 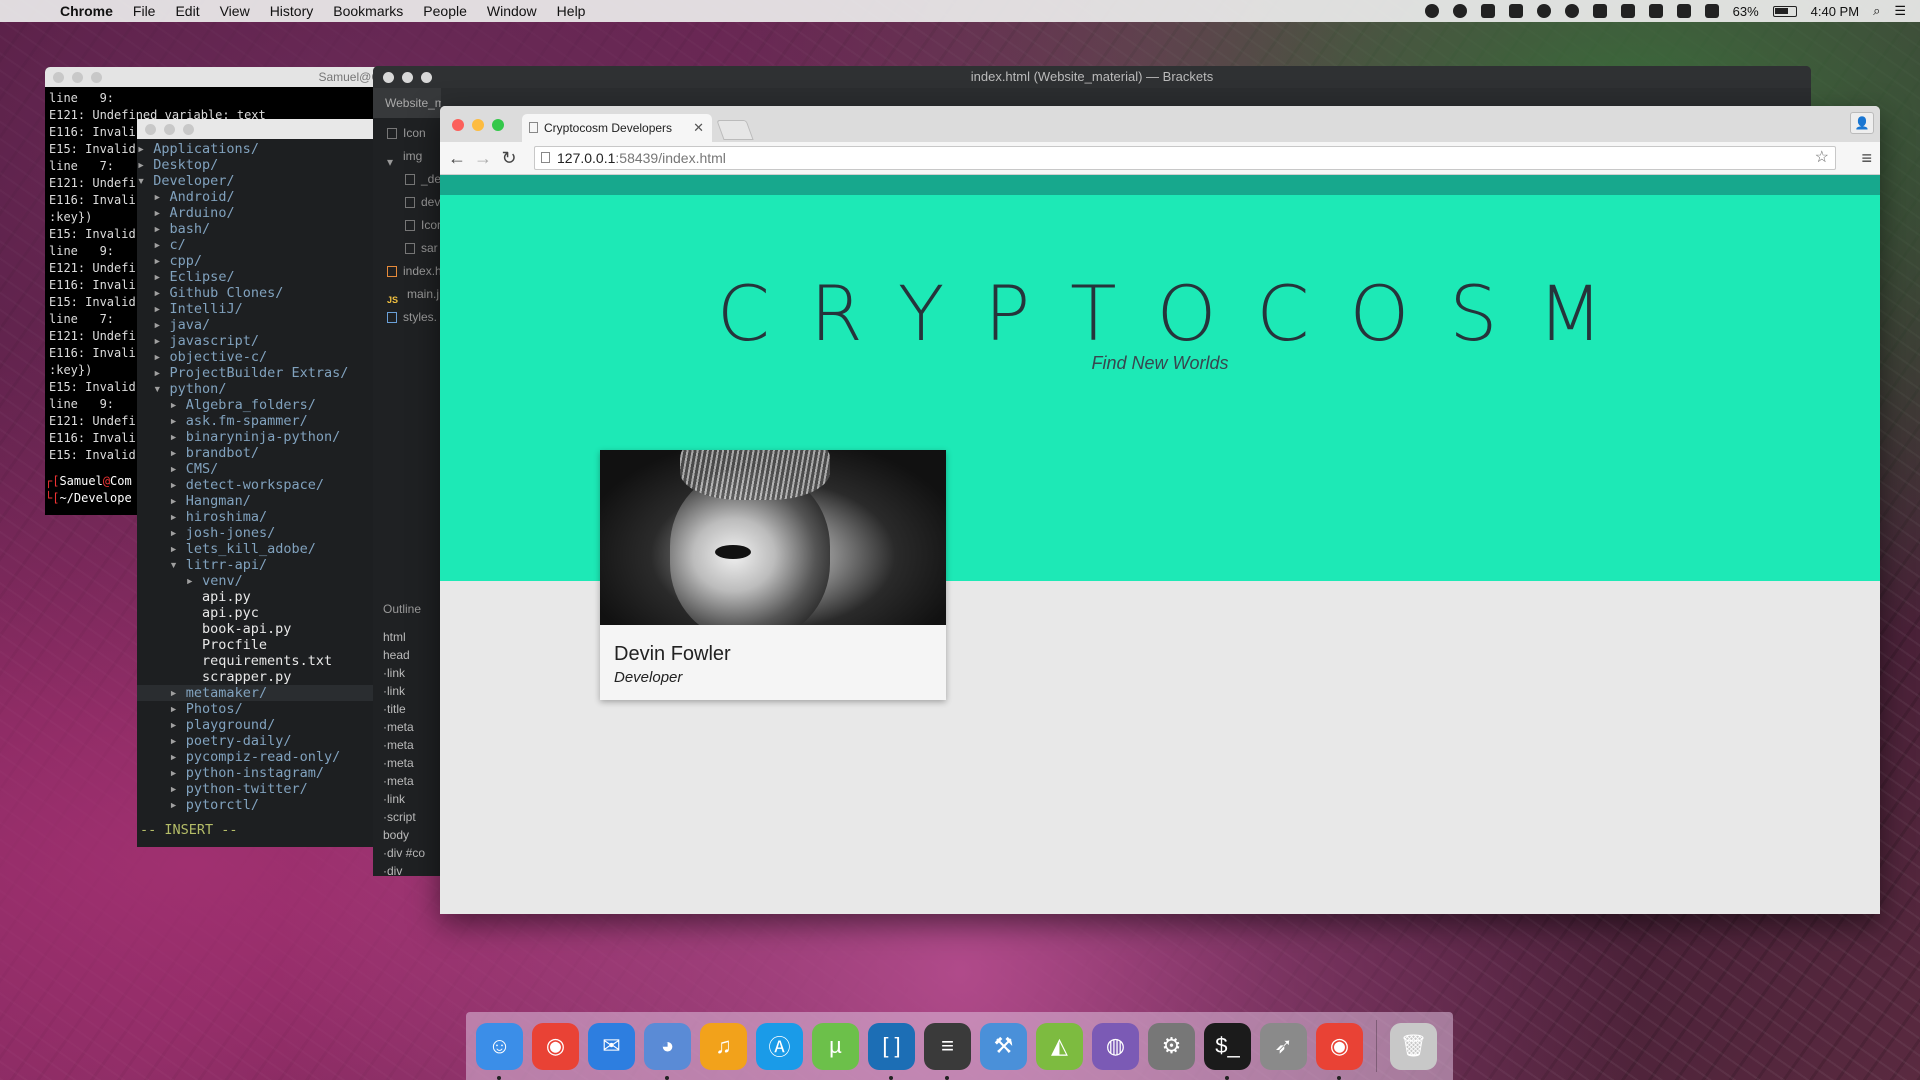 What do you see at coordinates (257, 789) in the screenshot?
I see `tree-folder: ▸ python-twitter/` at bounding box center [257, 789].